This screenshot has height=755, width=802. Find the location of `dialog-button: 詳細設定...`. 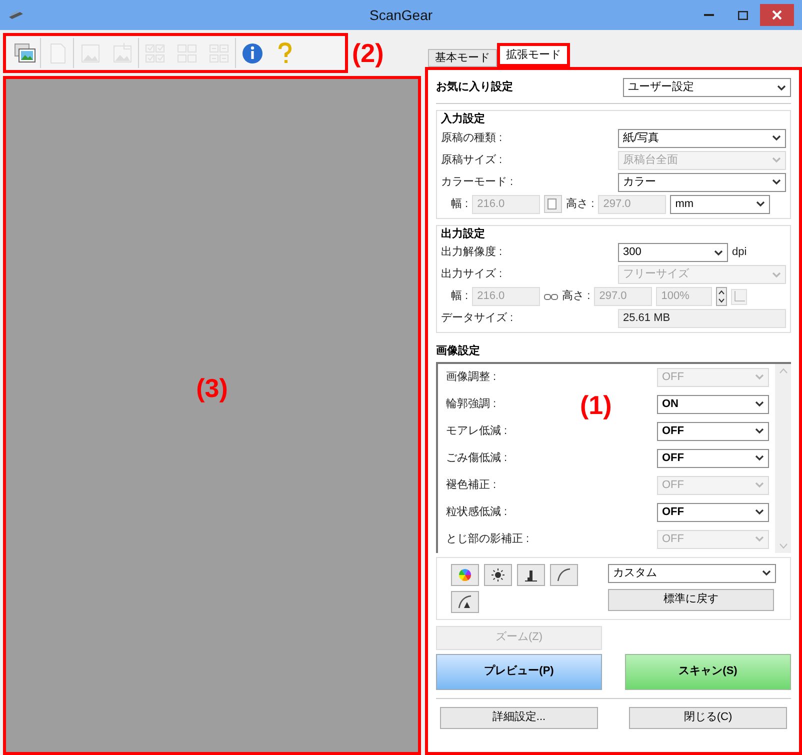

dialog-button: 詳細設定... is located at coordinates (519, 717).